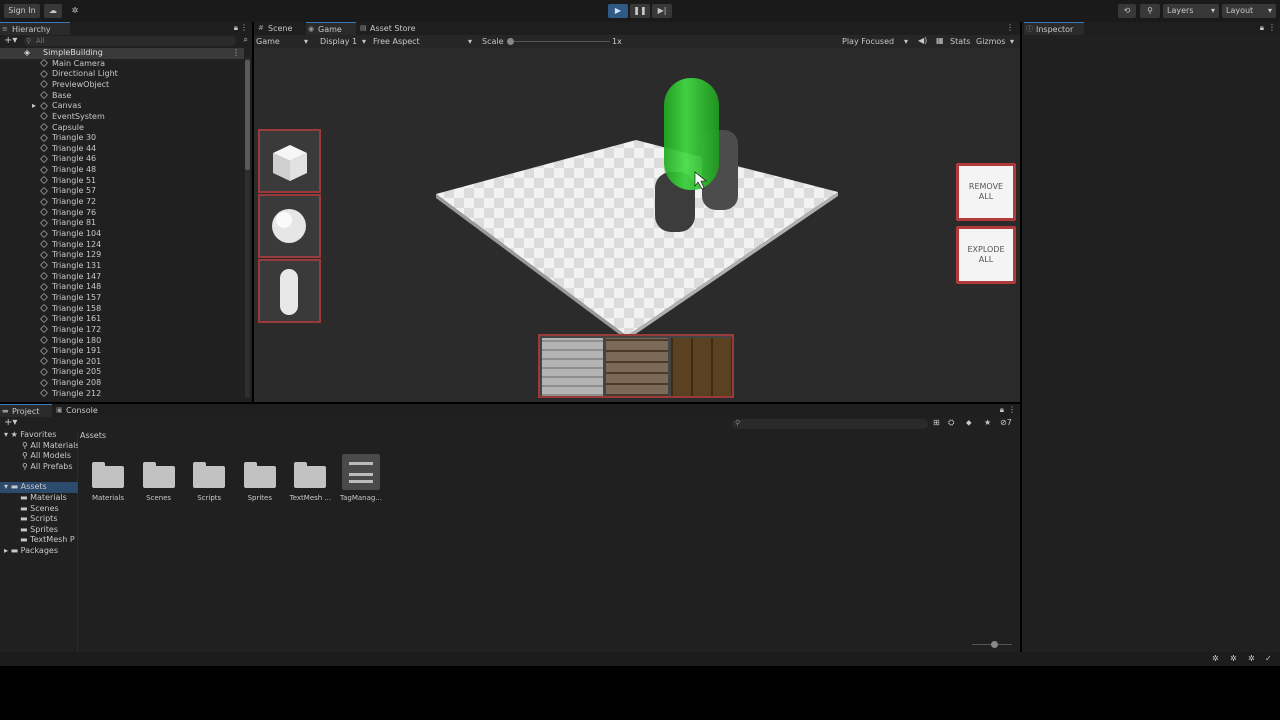  I want to click on tab-console: ▣ Console, so click(82, 410).